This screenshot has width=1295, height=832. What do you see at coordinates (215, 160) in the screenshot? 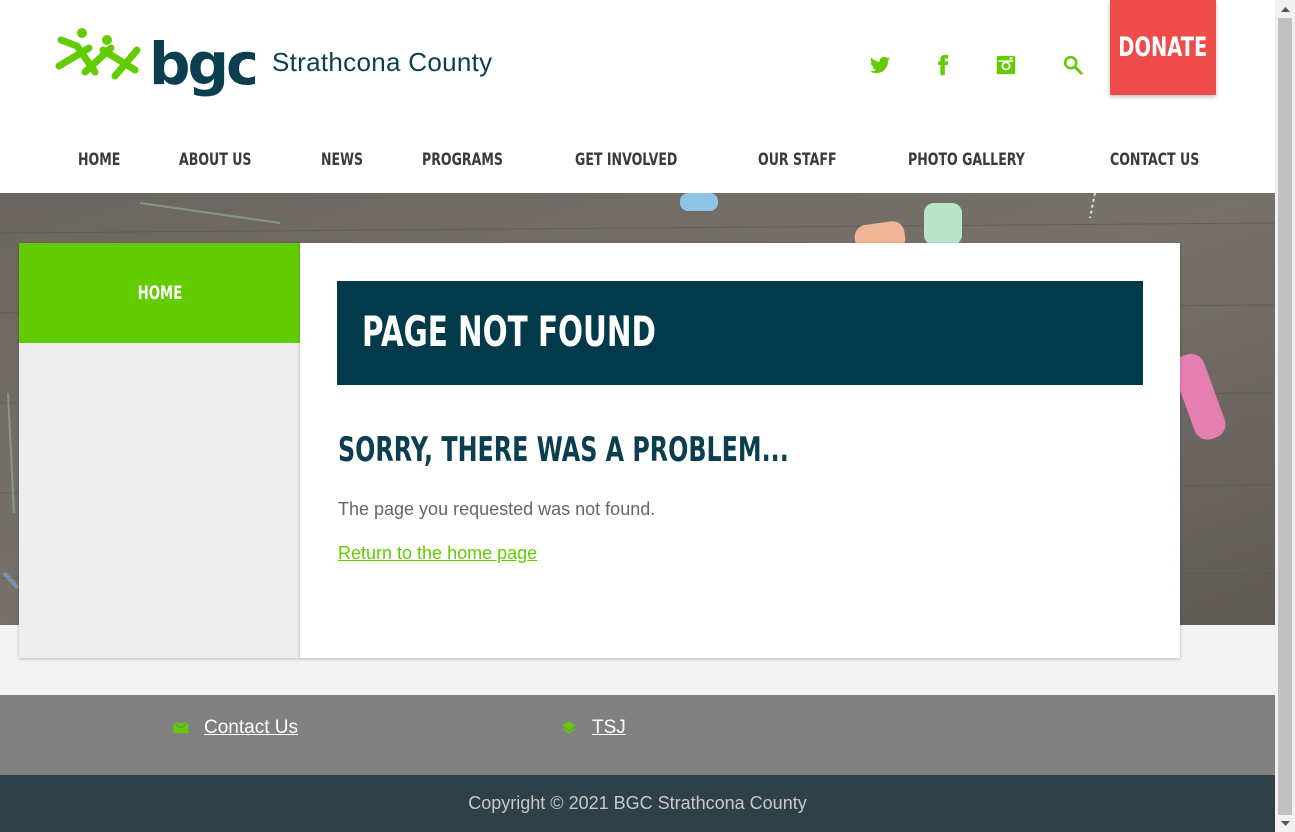
I see `nav-label: ABOUT US` at bounding box center [215, 160].